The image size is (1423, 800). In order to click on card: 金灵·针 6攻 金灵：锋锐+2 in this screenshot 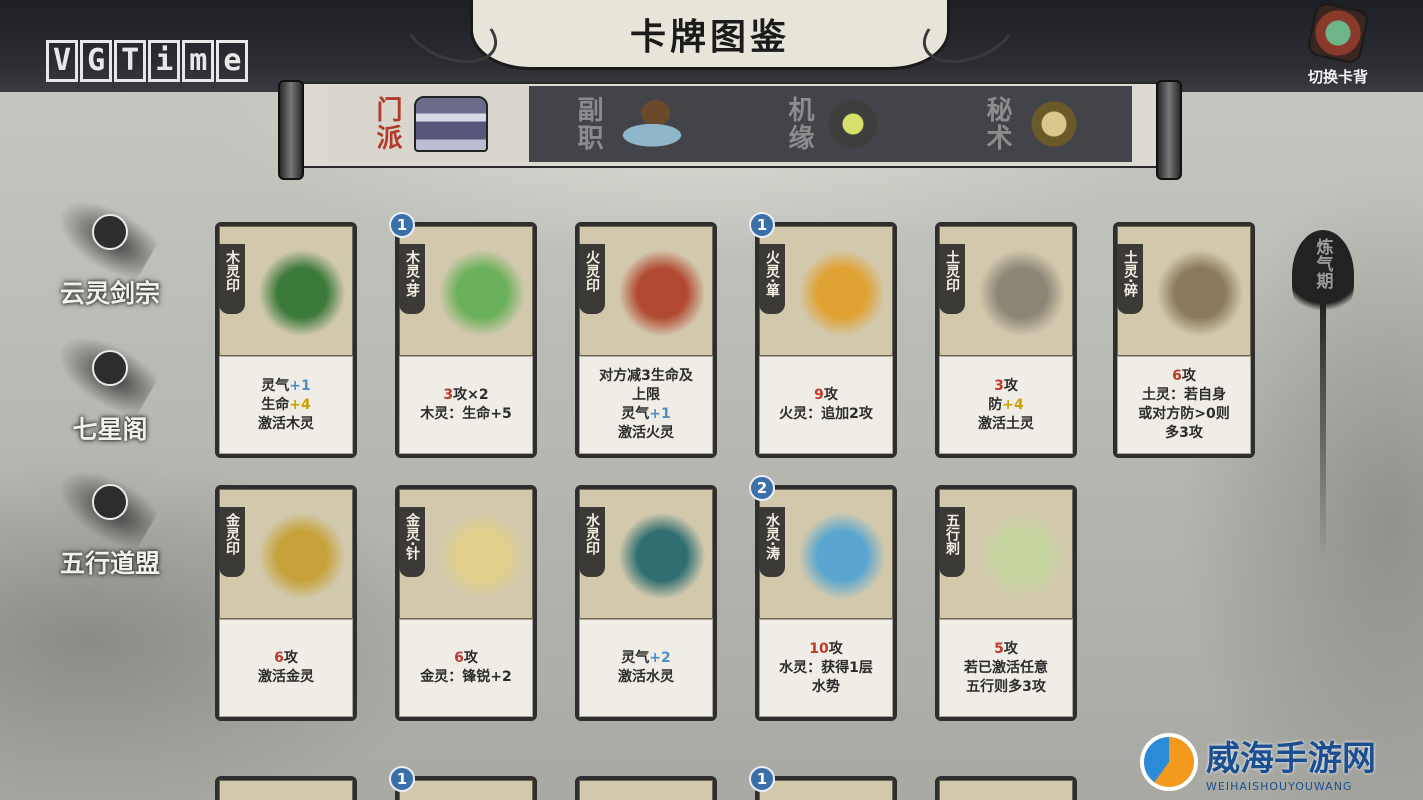, I will do `click(466, 603)`.